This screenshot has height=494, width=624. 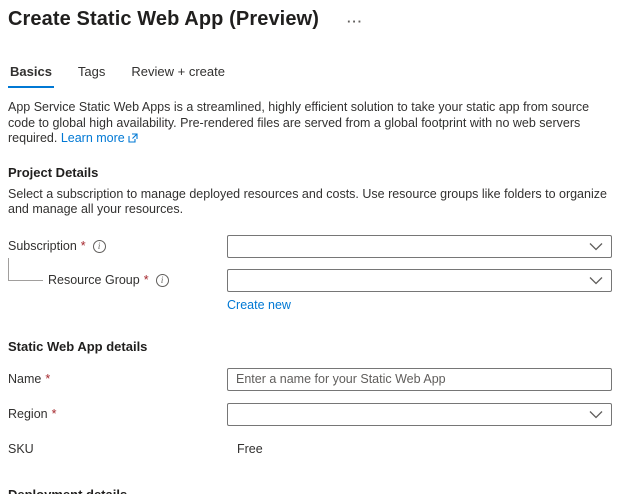 I want to click on deployment-details-heading: Deployment details, so click(x=68, y=490).